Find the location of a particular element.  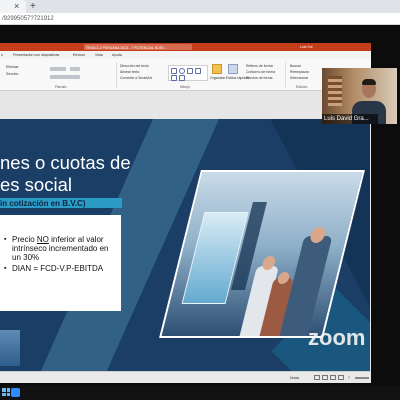

arrow-shape-icon is located at coordinates (198, 71).